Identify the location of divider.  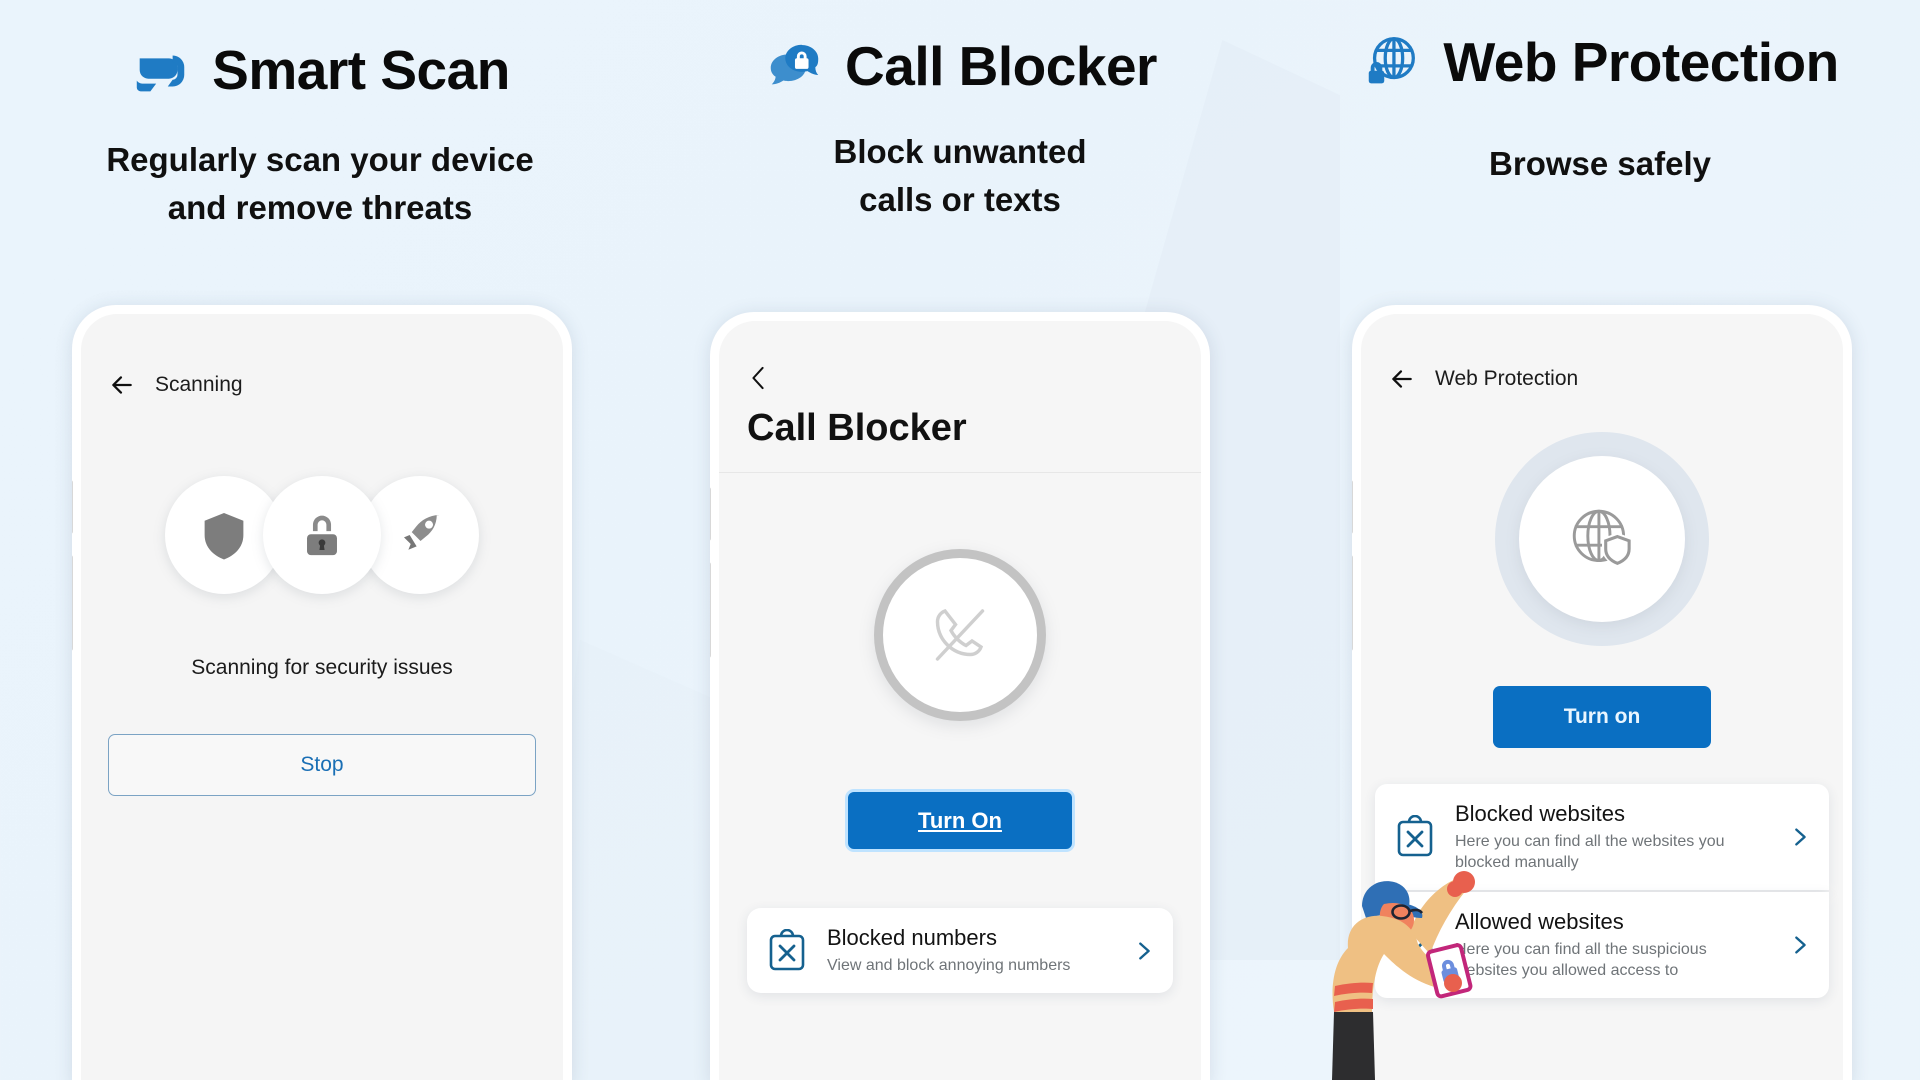
(960, 472).